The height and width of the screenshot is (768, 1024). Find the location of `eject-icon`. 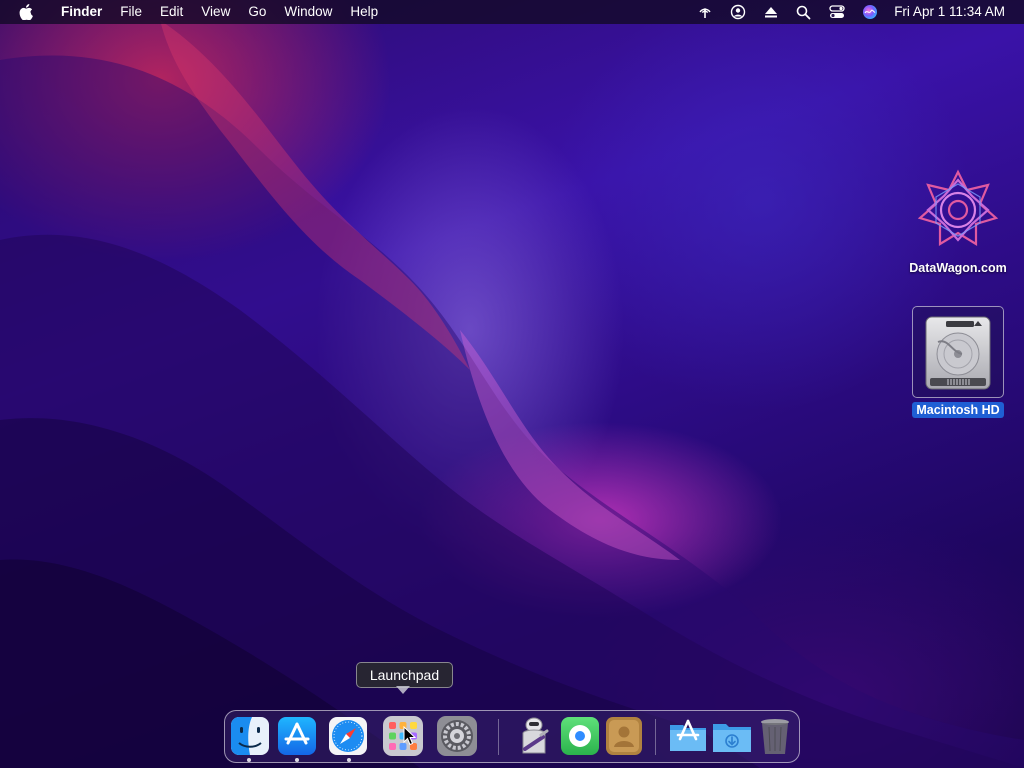

eject-icon is located at coordinates (770, 12).